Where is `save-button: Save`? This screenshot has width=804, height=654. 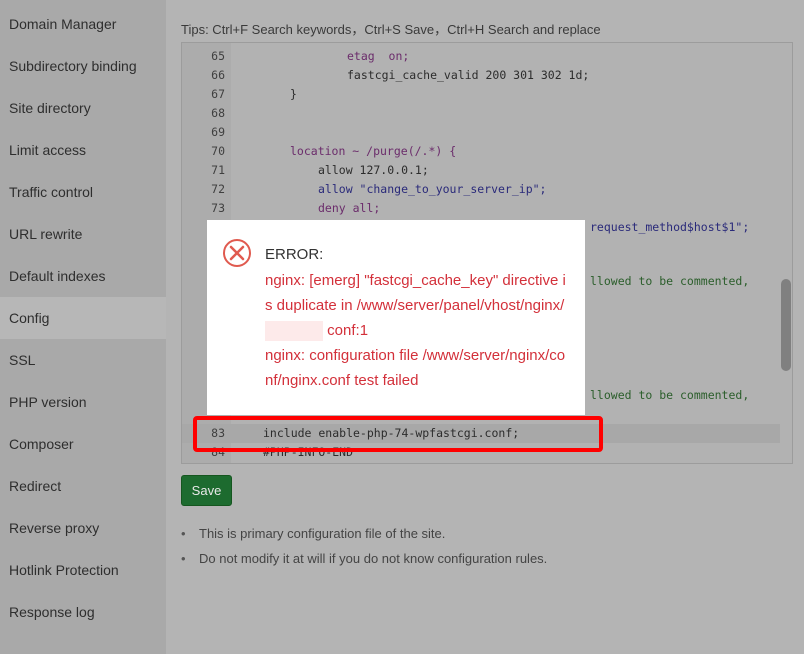
save-button: Save is located at coordinates (206, 490).